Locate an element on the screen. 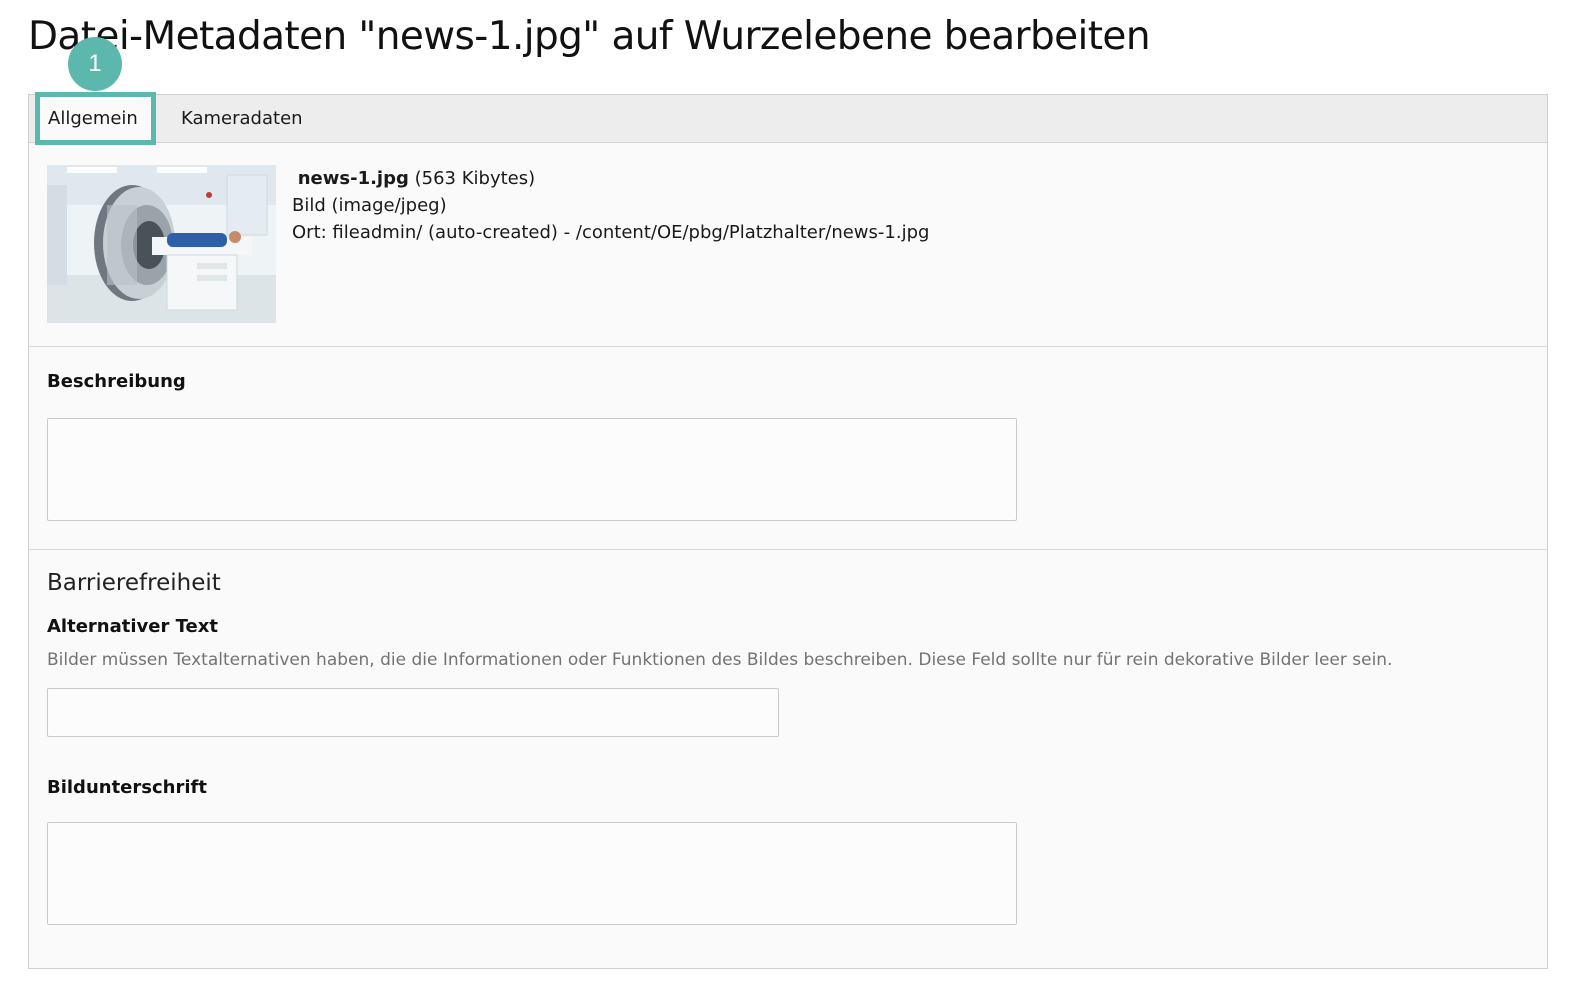 This screenshot has height=998, width=1588. description-textarea is located at coordinates (532, 469).